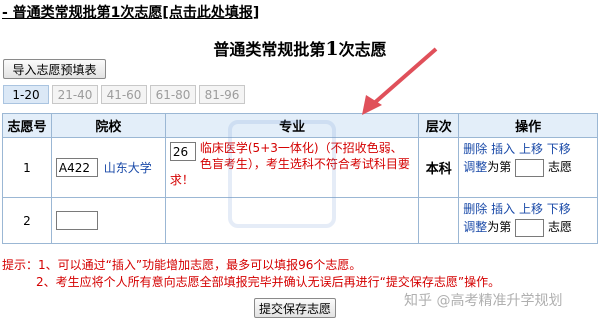 This screenshot has width=600, height=323. What do you see at coordinates (292, 125) in the screenshot?
I see `header-major: 专业` at bounding box center [292, 125].